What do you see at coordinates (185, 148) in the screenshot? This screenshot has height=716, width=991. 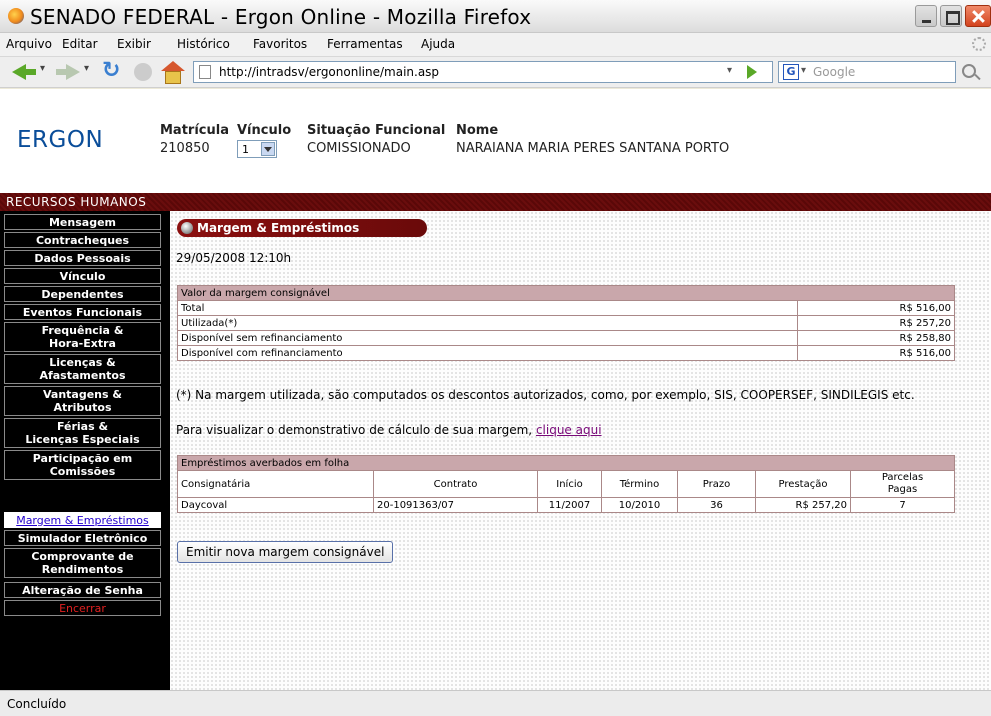 I see `matricula-value: 210850` at bounding box center [185, 148].